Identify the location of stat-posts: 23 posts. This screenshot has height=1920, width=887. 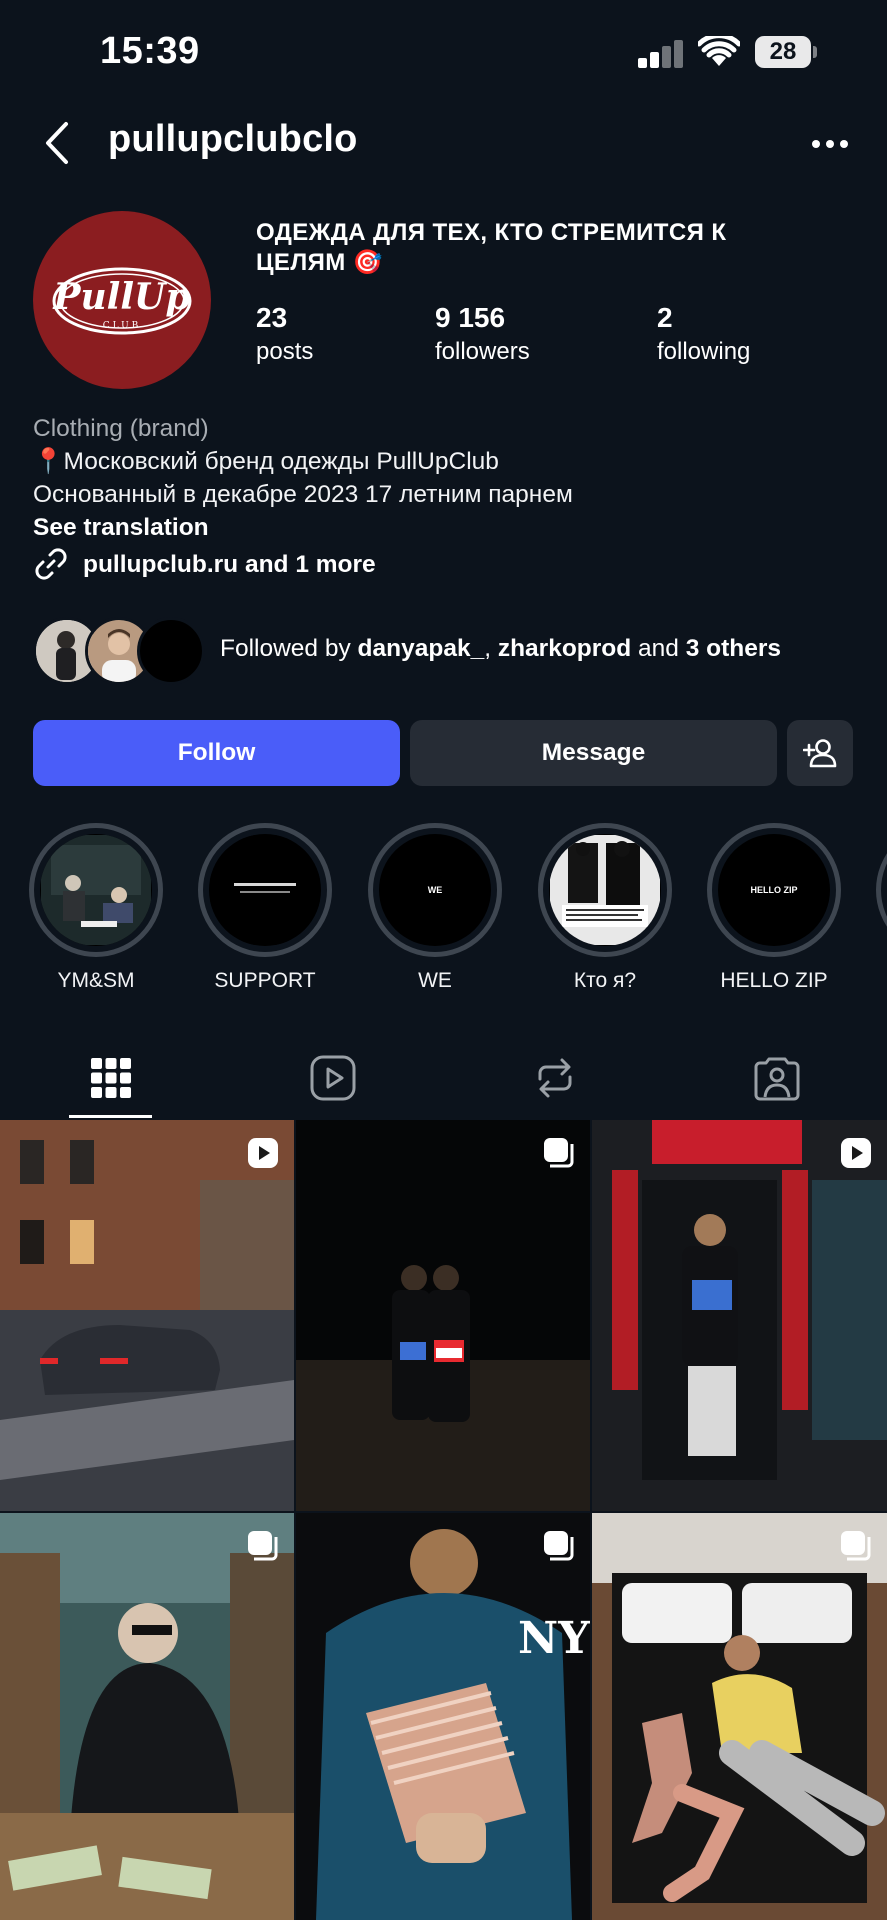
(284, 334).